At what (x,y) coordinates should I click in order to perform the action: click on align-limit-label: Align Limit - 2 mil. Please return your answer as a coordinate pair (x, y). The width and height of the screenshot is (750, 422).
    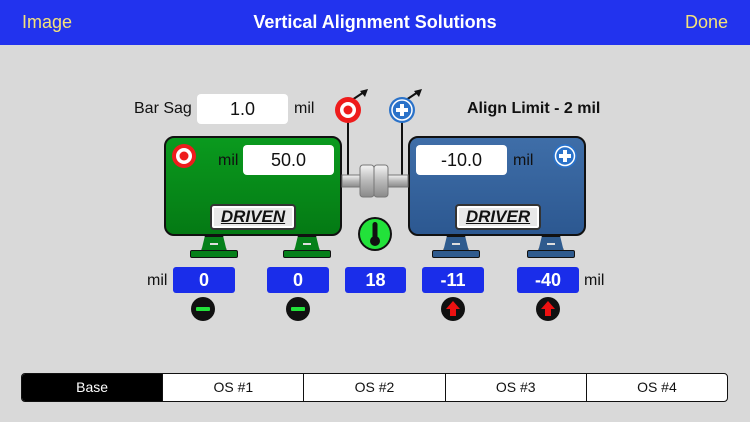
    Looking at the image, I should click on (534, 108).